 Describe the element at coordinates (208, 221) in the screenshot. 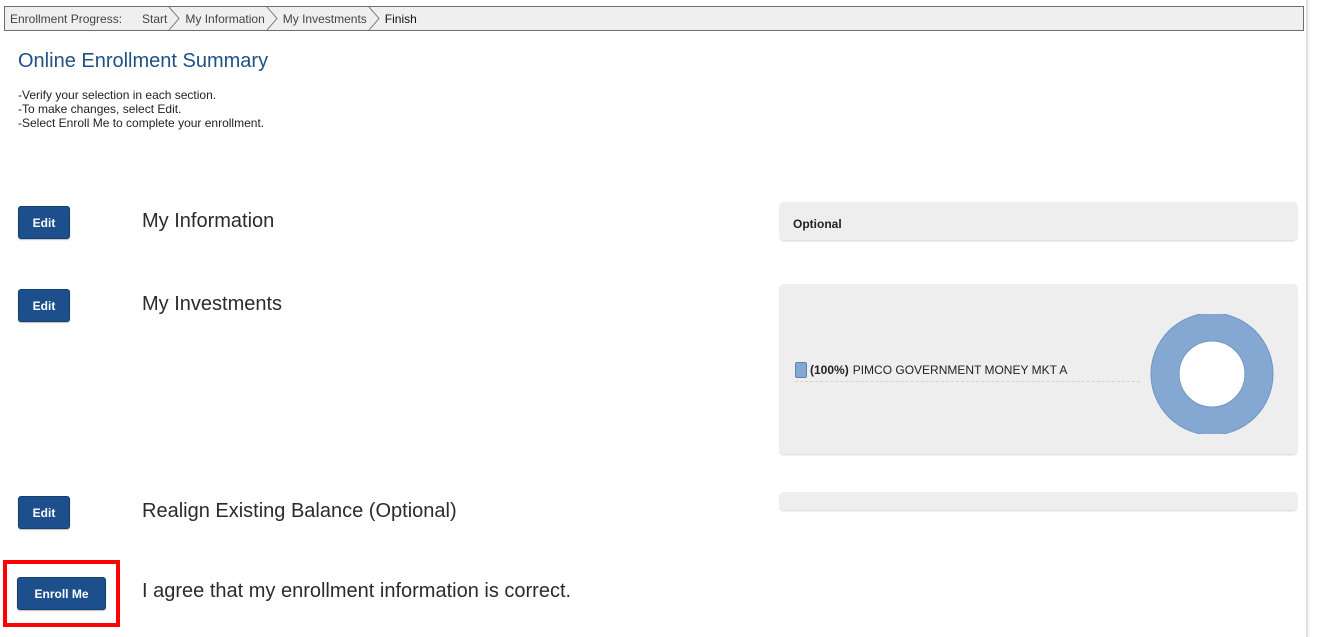

I see `section-title-my-information: My Information` at that location.